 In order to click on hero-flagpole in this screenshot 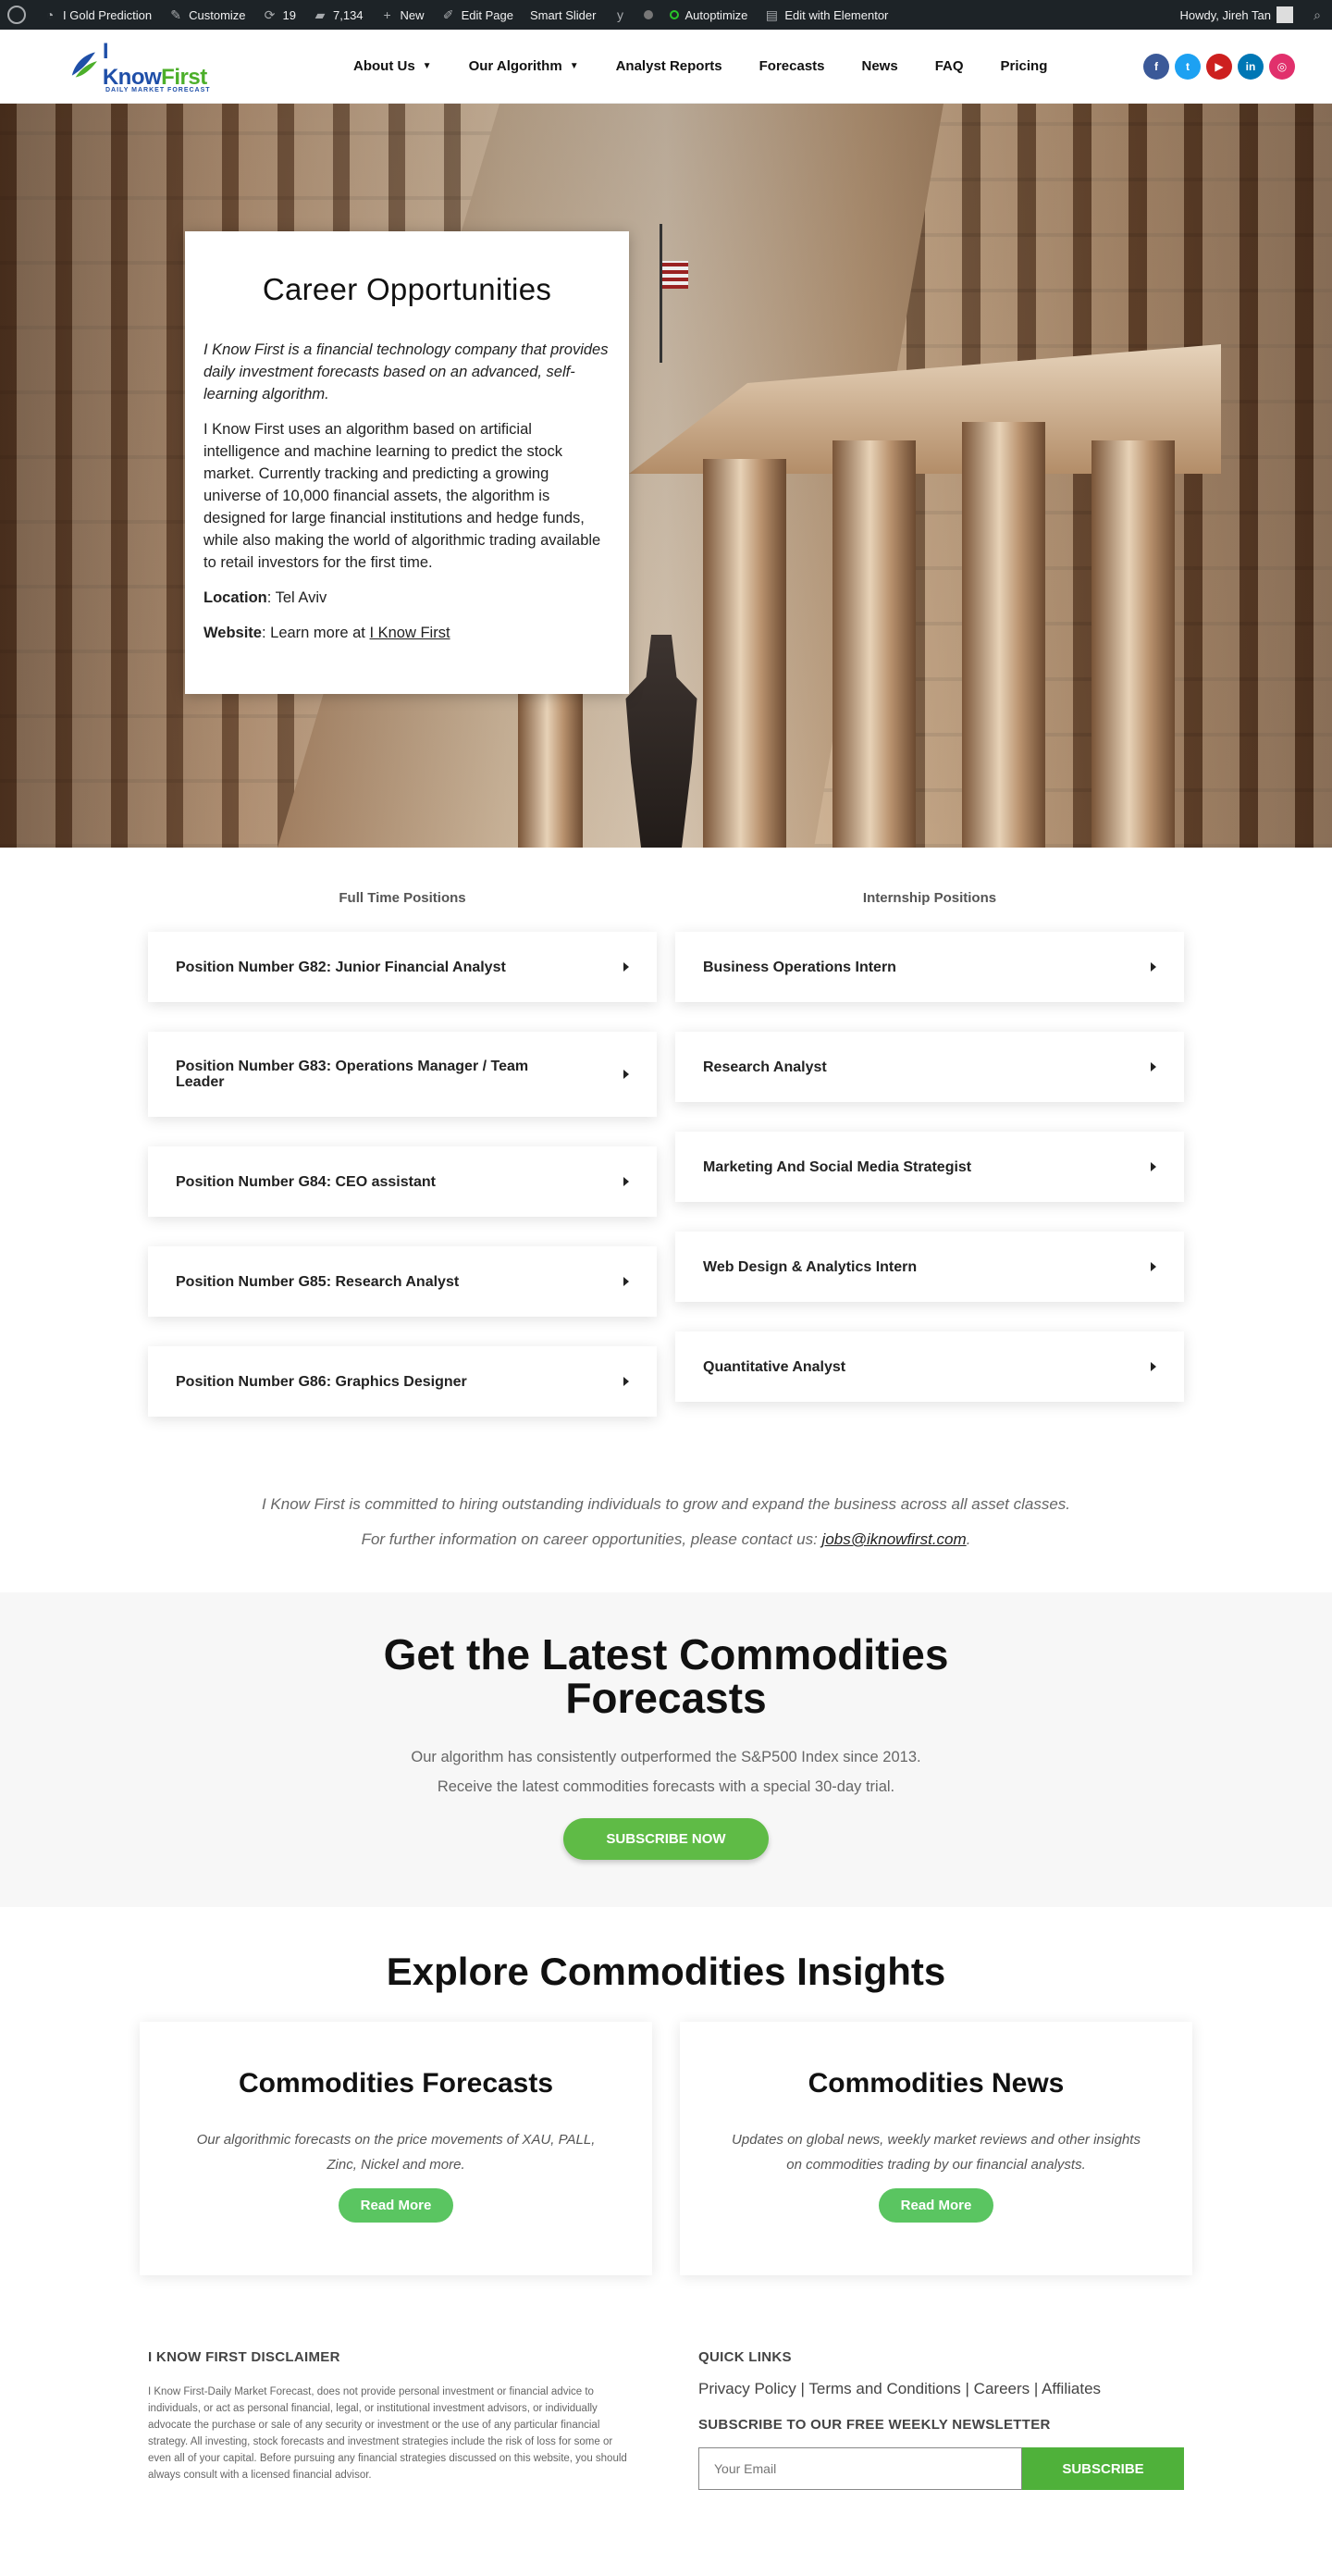, I will do `click(661, 293)`.